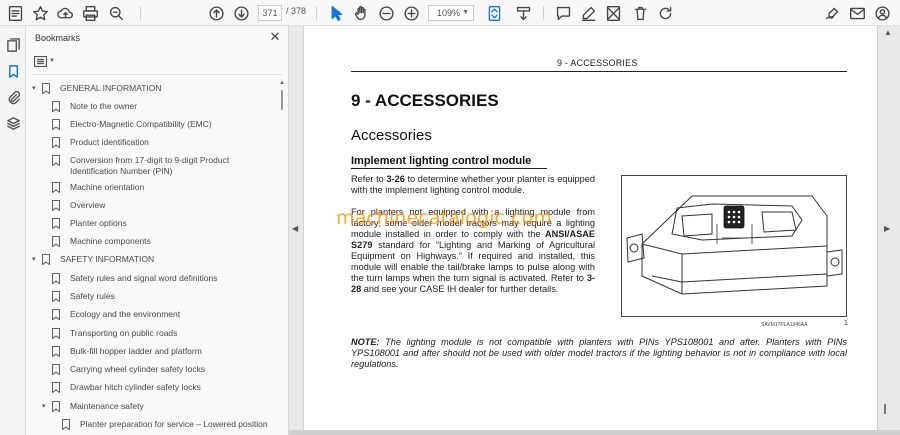 The image size is (900, 435). Describe the element at coordinates (15, 13) in the screenshot. I see `bookmark-star-icon` at that location.